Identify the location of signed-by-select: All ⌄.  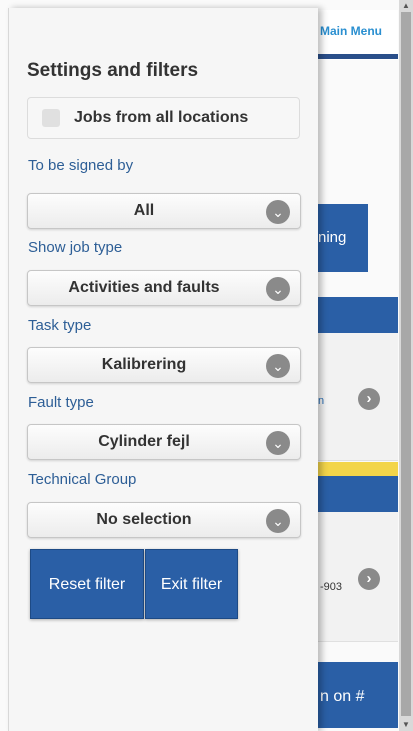
(164, 211).